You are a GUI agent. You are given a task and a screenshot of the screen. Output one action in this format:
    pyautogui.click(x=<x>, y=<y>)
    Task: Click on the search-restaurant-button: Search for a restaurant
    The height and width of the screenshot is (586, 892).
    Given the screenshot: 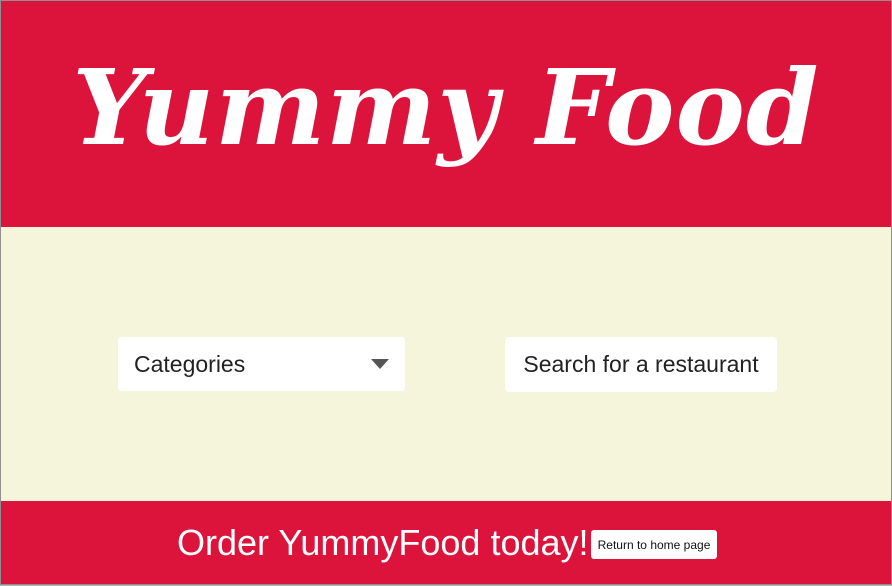 What is the action you would take?
    pyautogui.click(x=641, y=364)
    